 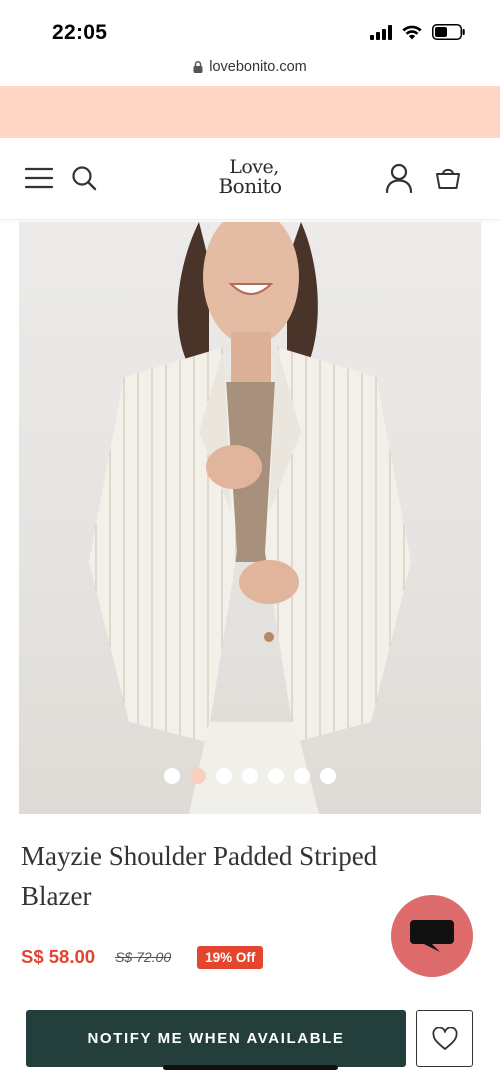 I want to click on hamburger-menu-icon, so click(x=39, y=178).